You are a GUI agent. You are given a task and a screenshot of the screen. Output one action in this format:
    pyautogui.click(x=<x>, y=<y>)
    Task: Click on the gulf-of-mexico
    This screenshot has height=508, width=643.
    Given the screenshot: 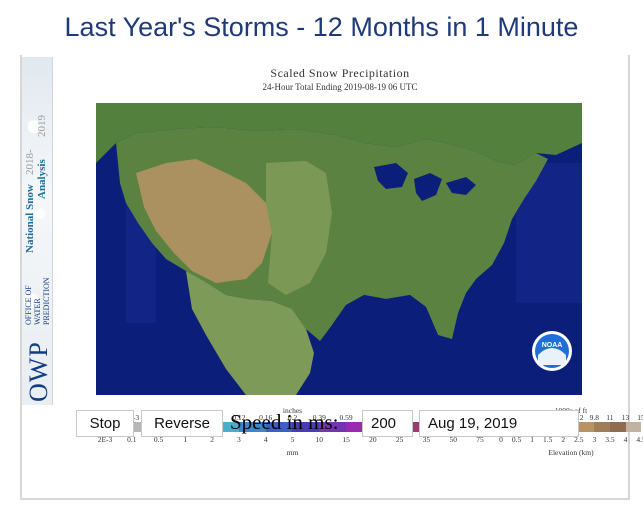 What is the action you would take?
    pyautogui.click(x=385, y=337)
    